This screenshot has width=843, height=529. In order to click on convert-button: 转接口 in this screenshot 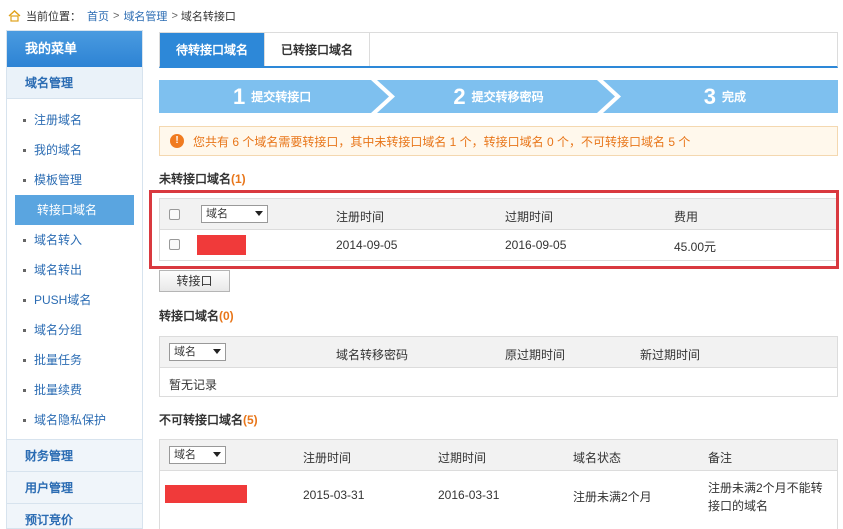, I will do `click(194, 281)`.